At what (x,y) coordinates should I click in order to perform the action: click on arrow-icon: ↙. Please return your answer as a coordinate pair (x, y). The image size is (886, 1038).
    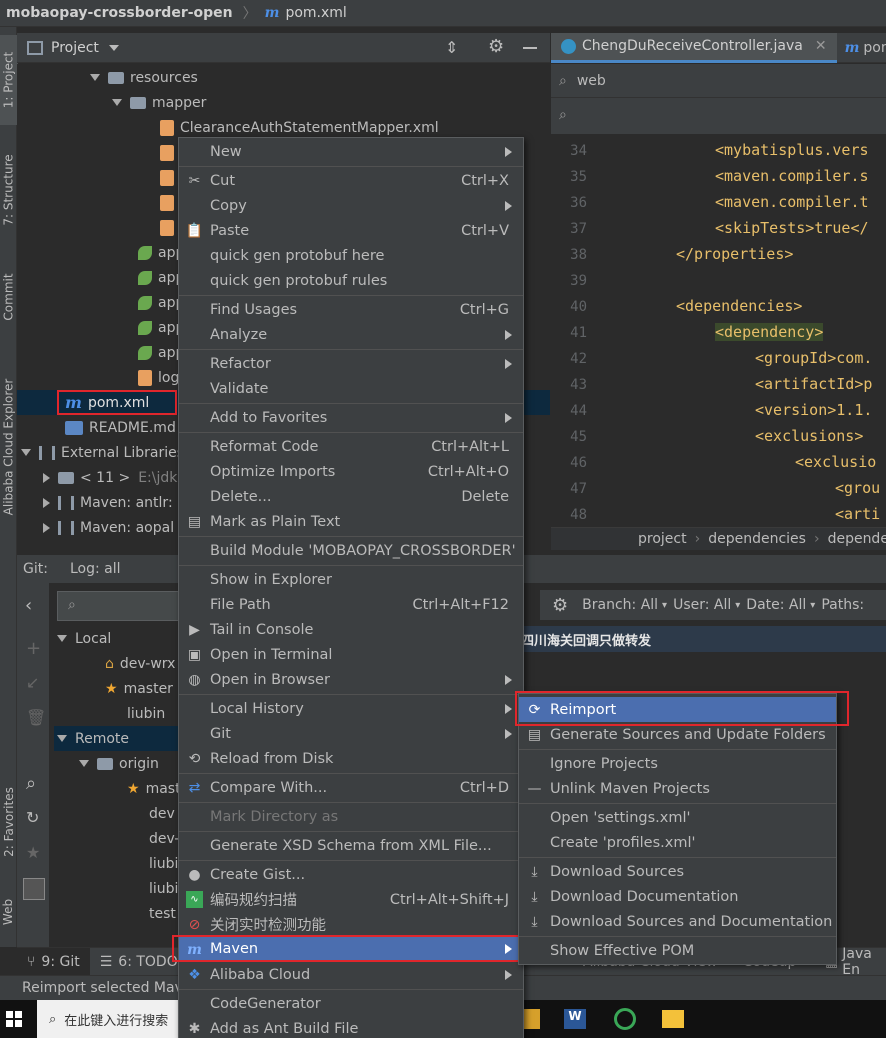
    Looking at the image, I should click on (32, 682).